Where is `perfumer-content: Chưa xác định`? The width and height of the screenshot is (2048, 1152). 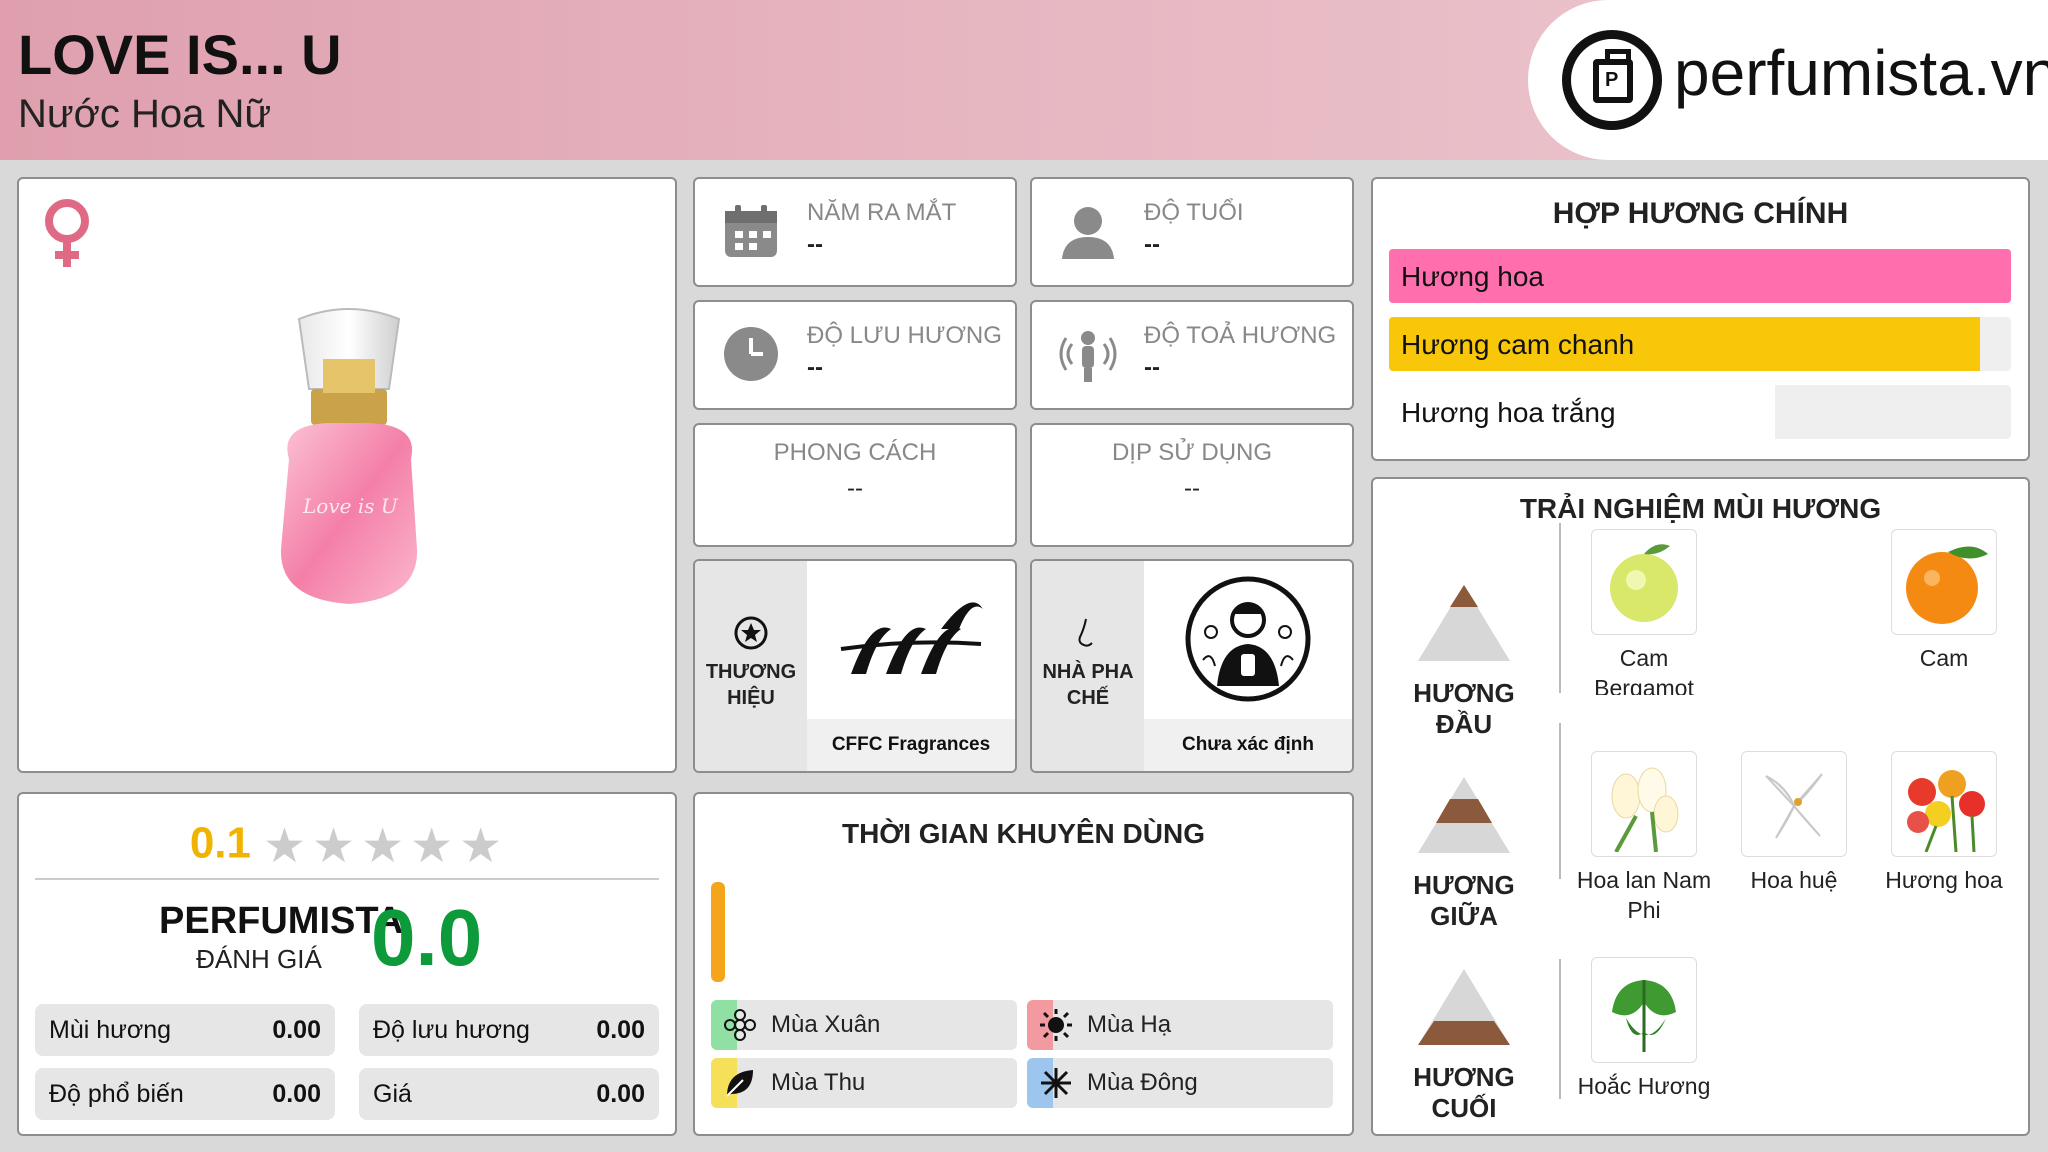
perfumer-content: Chưa xác định is located at coordinates (1248, 666).